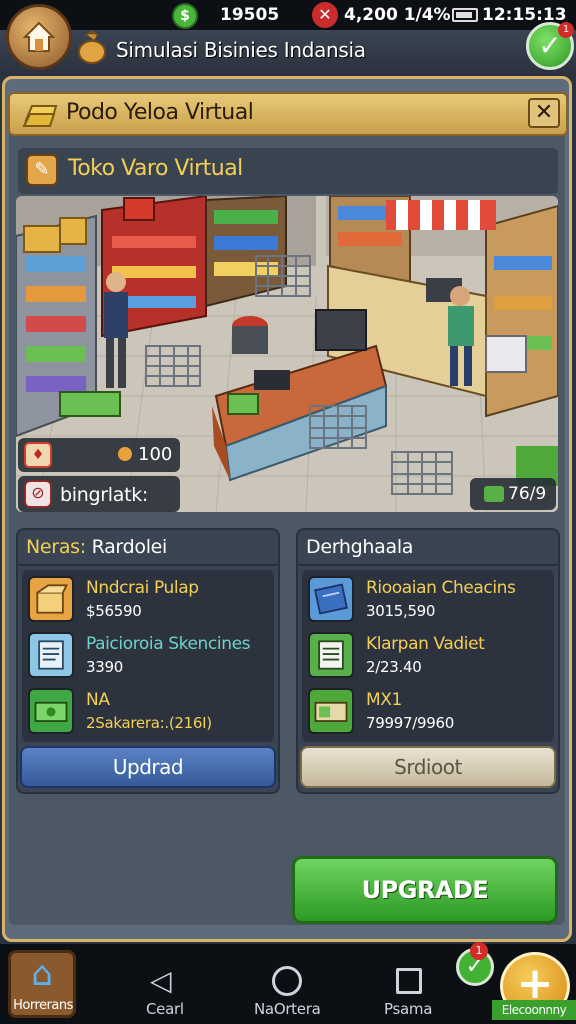 The height and width of the screenshot is (1024, 576). I want to click on panel-title: Podo Yeloa Virtual, so click(160, 112).